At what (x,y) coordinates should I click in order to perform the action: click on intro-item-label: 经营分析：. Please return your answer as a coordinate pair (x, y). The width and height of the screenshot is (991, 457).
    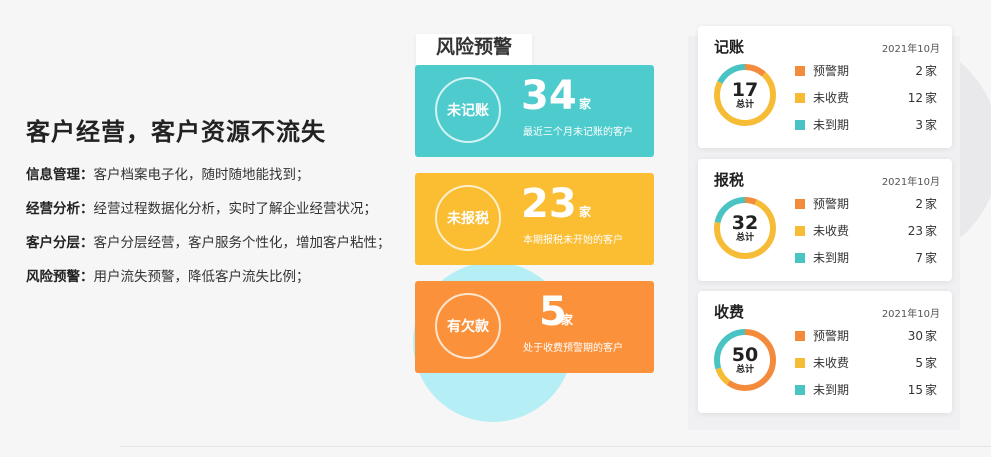
    Looking at the image, I should click on (60, 209).